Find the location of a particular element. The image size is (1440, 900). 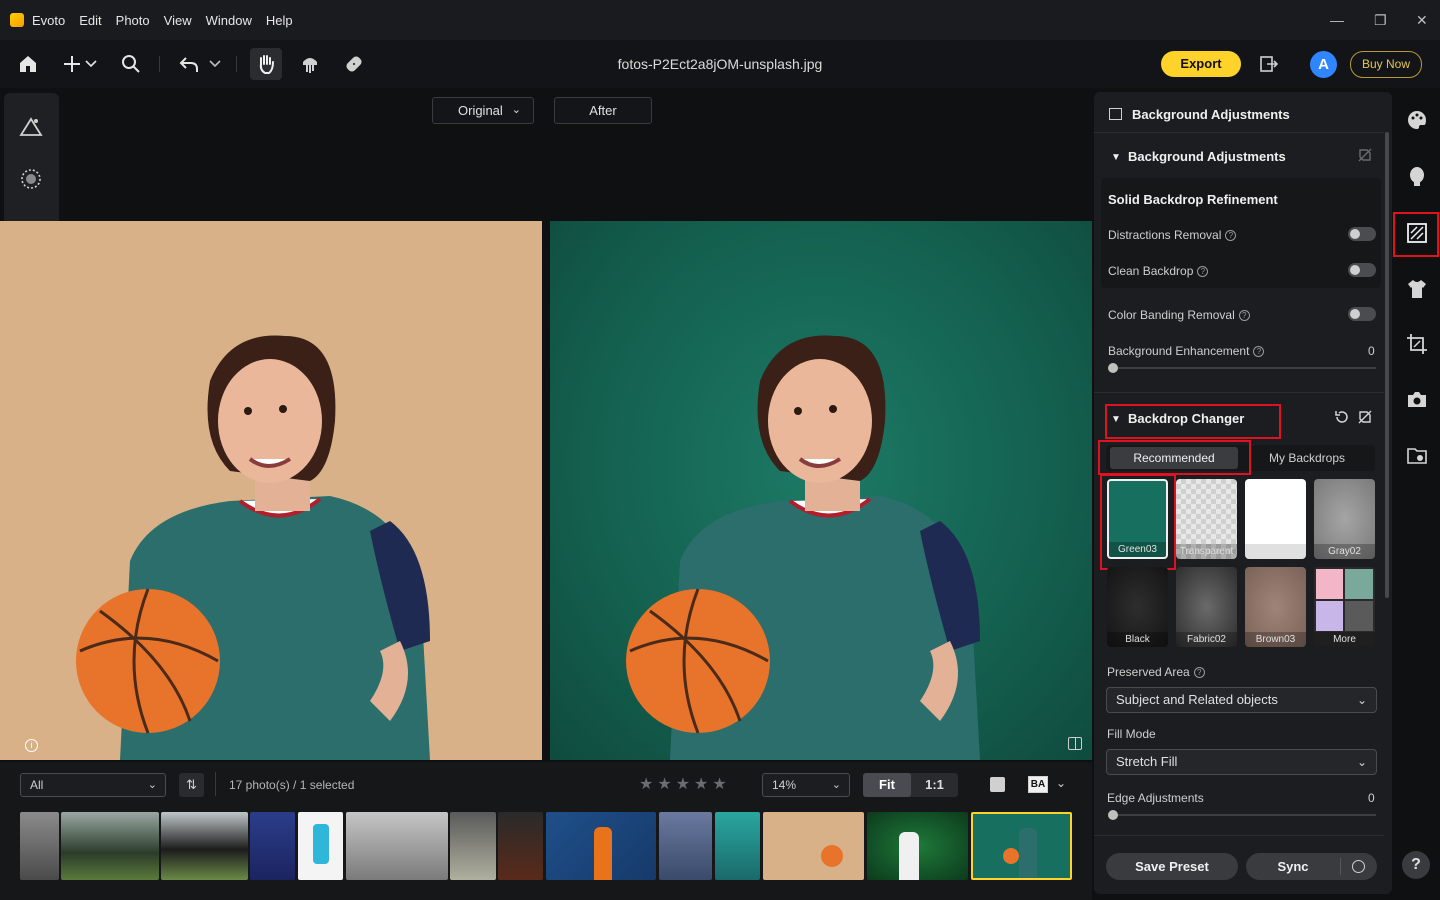

palette-icon is located at coordinates (1417, 120).